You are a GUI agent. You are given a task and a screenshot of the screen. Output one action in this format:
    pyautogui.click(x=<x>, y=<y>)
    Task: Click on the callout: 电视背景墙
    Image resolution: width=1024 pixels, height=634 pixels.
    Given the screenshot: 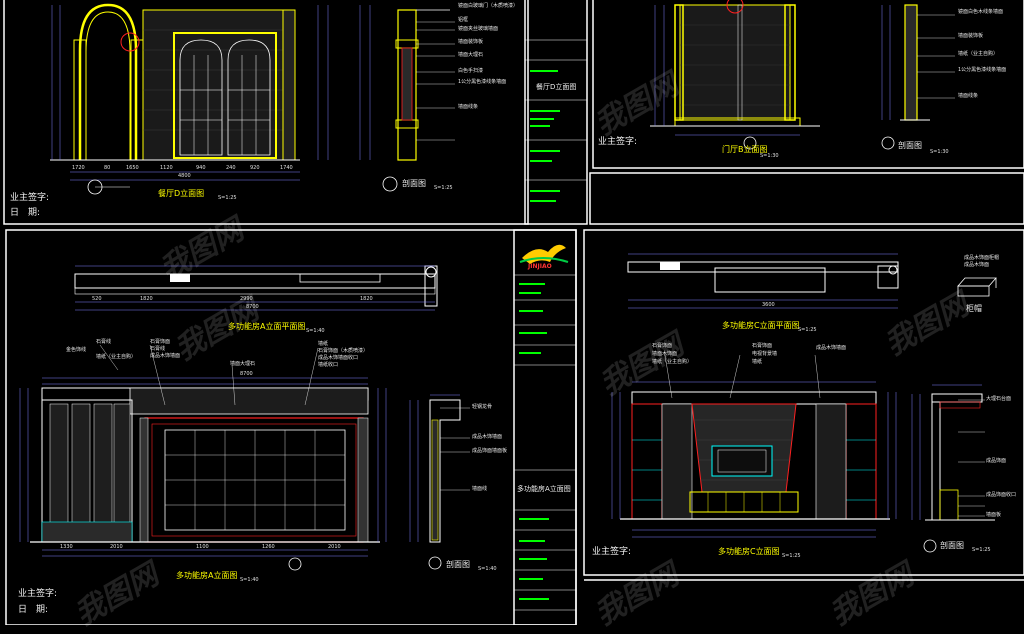 What is the action you would take?
    pyautogui.click(x=765, y=354)
    